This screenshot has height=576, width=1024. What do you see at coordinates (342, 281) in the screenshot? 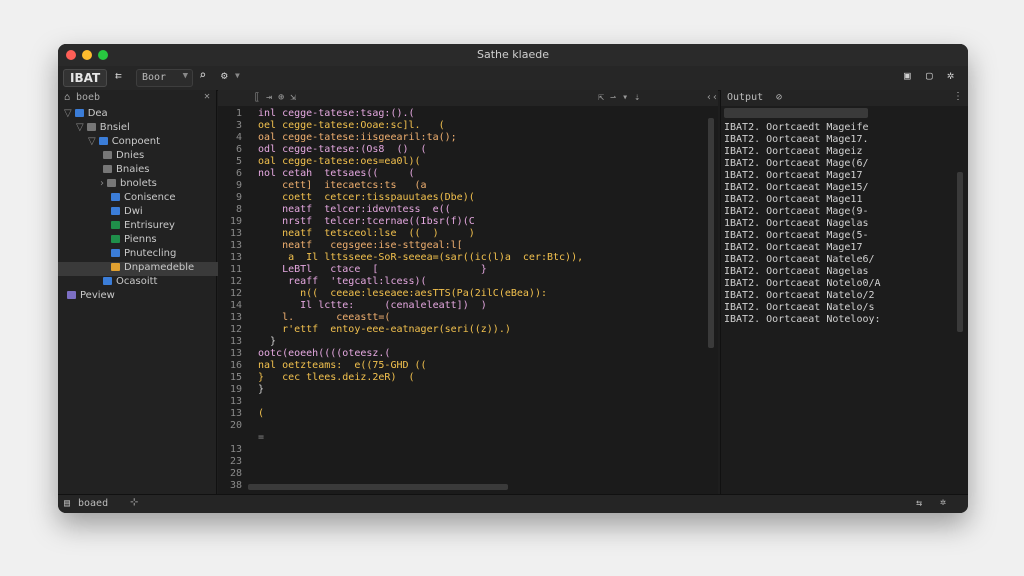
I see `code-line: reaff 'tegcatl:lcess)(` at bounding box center [342, 281].